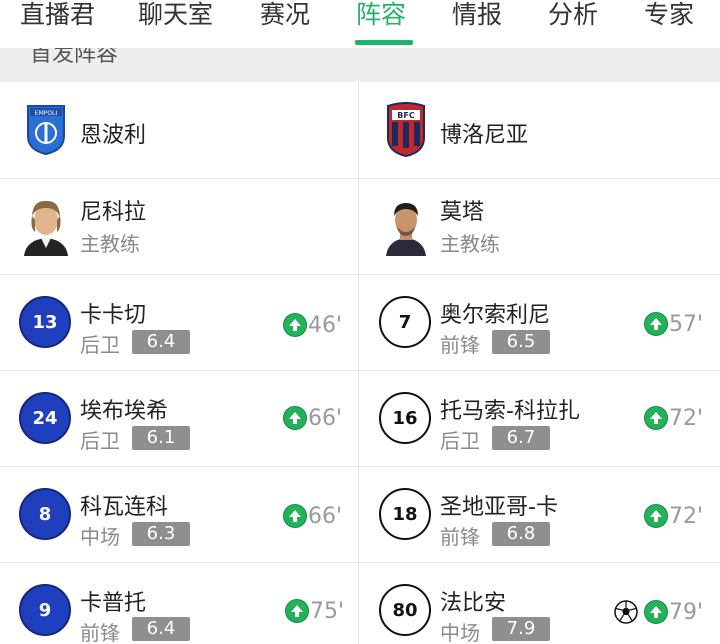 The width and height of the screenshot is (720, 644). What do you see at coordinates (45, 610) in the screenshot?
I see `jersey-number: 9` at bounding box center [45, 610].